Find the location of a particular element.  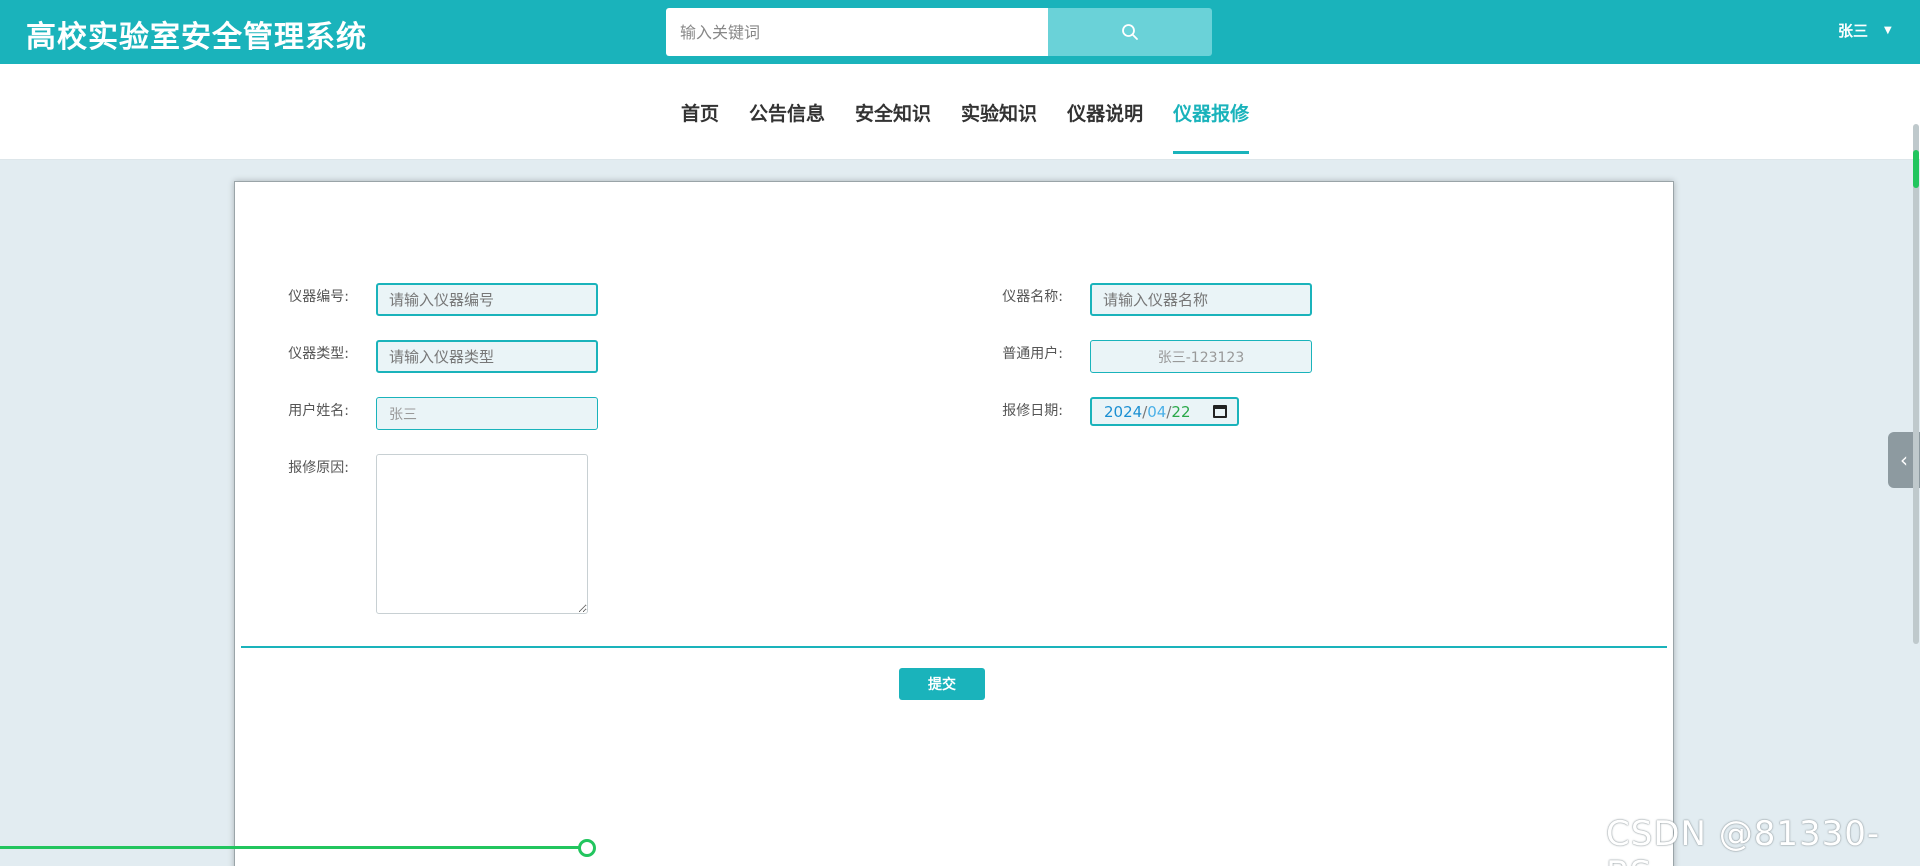

user-menu: 张三 ▼ is located at coordinates (1865, 30).